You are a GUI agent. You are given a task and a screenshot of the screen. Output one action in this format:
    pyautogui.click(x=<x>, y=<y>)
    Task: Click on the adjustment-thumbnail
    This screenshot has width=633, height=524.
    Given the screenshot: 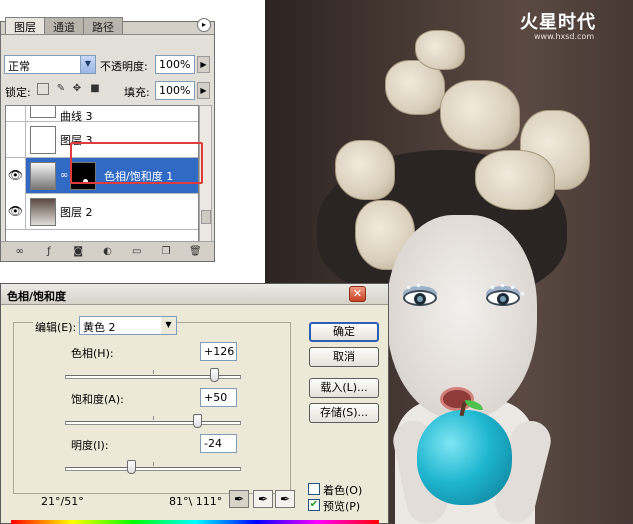 What is the action you would take?
    pyautogui.click(x=43, y=176)
    